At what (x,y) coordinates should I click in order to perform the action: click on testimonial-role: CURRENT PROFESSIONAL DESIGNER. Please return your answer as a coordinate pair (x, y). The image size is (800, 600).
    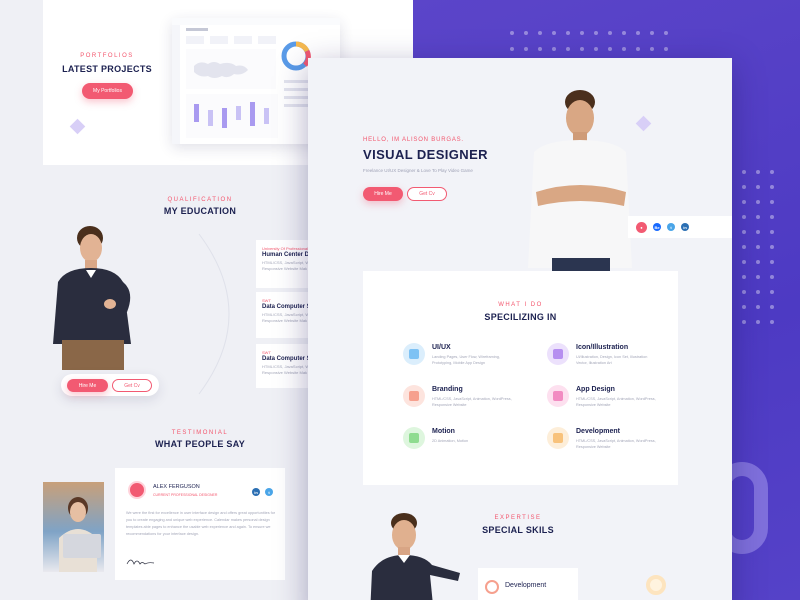
    Looking at the image, I should click on (185, 495).